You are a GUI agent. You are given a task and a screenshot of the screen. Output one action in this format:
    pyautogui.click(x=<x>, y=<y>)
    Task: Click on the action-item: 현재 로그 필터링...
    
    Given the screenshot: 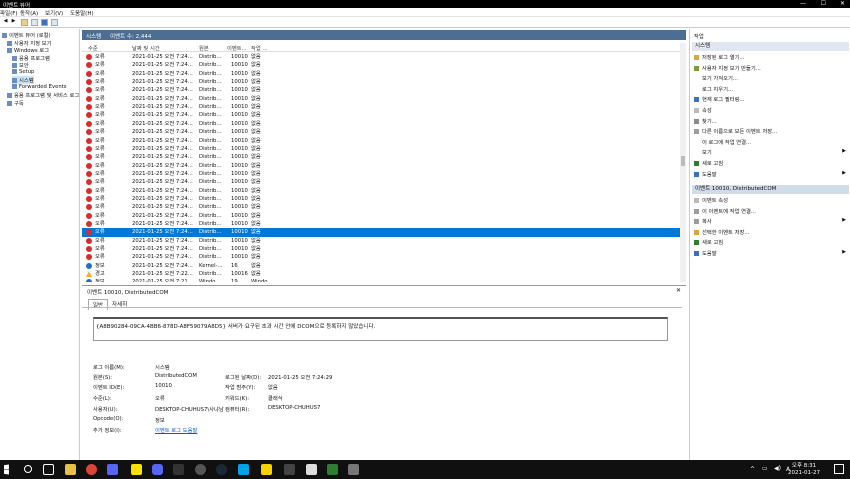 What is the action you would take?
    pyautogui.click(x=719, y=99)
    